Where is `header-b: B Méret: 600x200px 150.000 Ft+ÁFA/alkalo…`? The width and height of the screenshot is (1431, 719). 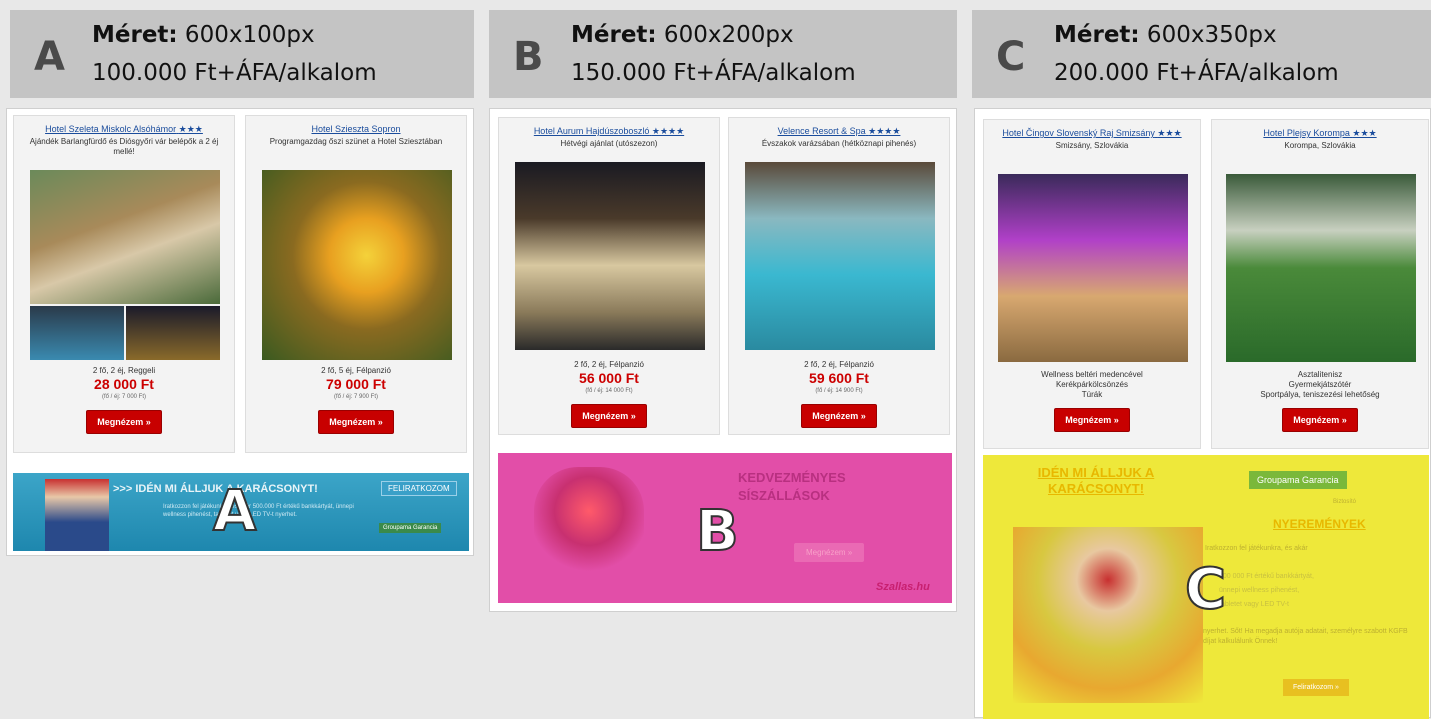
header-b: B Méret: 600x200px 150.000 Ft+ÁFA/alkalo… is located at coordinates (723, 54).